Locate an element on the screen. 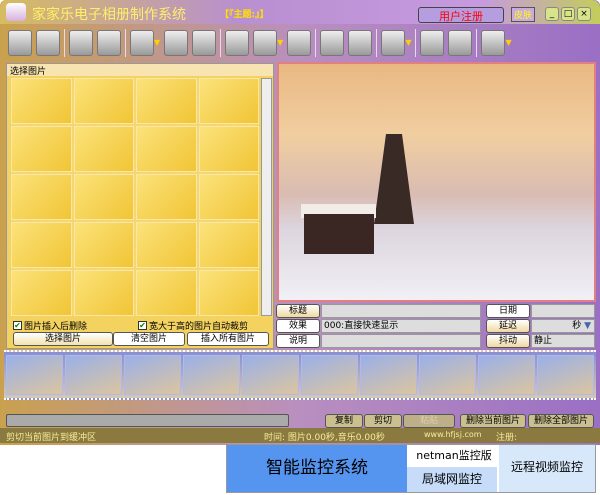 This screenshot has height=495, width=600. delete-all-button: 删除全部图片 is located at coordinates (561, 421).